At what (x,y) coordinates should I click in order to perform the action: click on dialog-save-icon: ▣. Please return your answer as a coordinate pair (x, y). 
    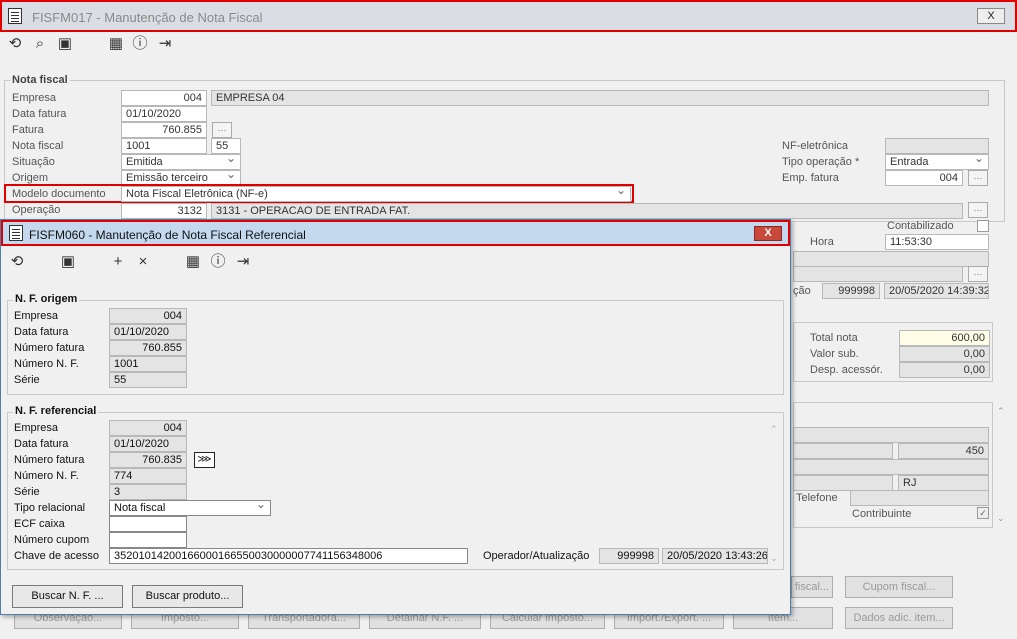
    Looking at the image, I should click on (68, 262).